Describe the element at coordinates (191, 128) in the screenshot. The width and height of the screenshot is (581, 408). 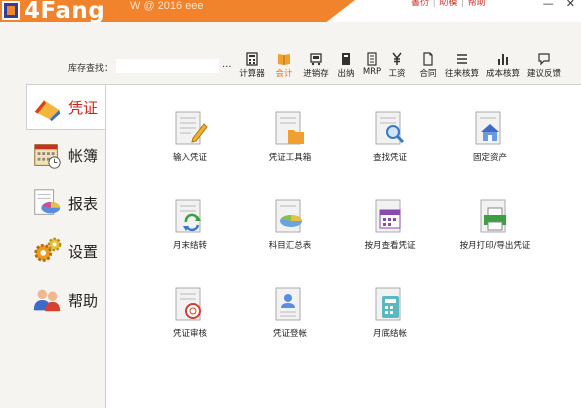
I see `voucher-edit-icon` at that location.